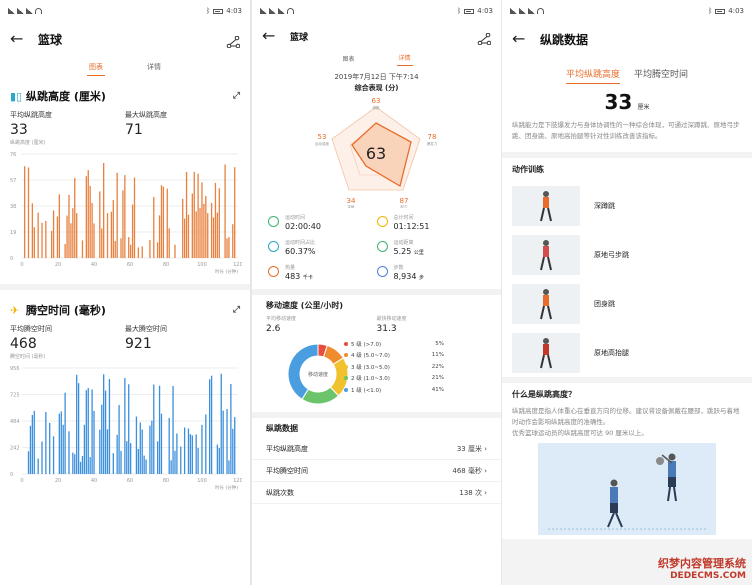 This screenshot has height=585, width=752. Describe the element at coordinates (376, 449) in the screenshot. I see `jump-data-row: 平均纵跳高度 33 厘米 ›` at that location.